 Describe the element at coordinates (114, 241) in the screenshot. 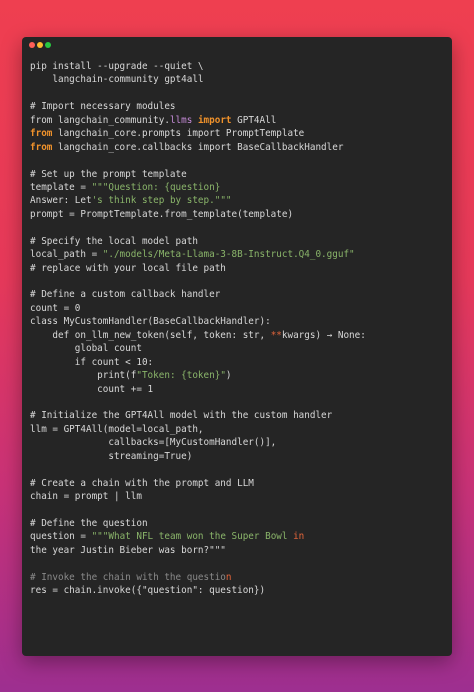

I see `code-token: # Specify the local model path` at that location.